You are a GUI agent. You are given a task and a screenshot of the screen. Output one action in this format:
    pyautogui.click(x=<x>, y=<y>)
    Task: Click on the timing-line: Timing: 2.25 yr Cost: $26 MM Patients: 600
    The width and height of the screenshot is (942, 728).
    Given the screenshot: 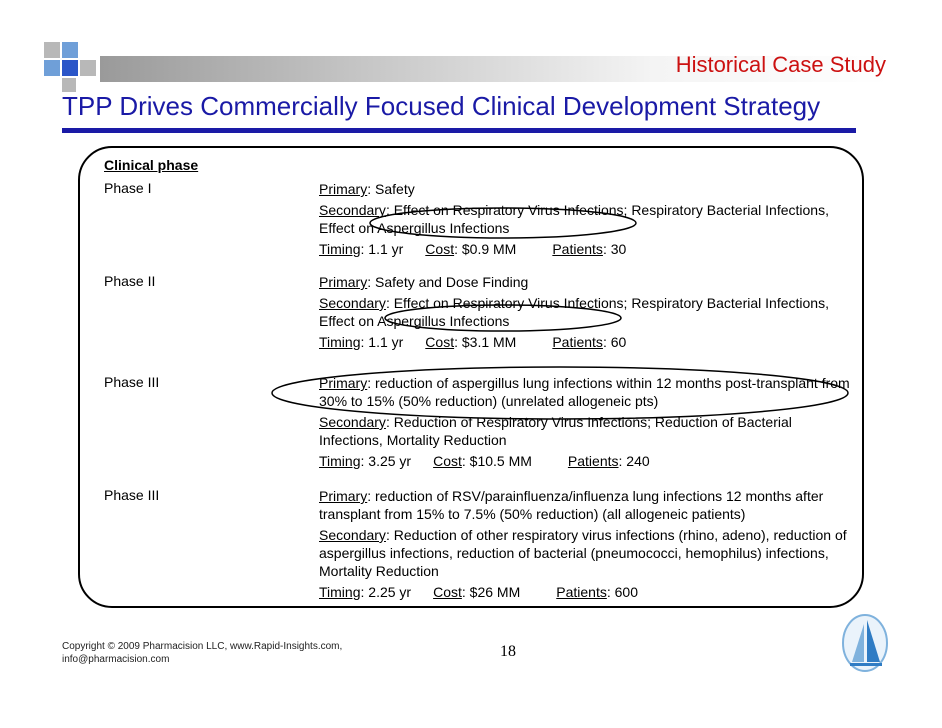 What is the action you would take?
    pyautogui.click(x=586, y=592)
    